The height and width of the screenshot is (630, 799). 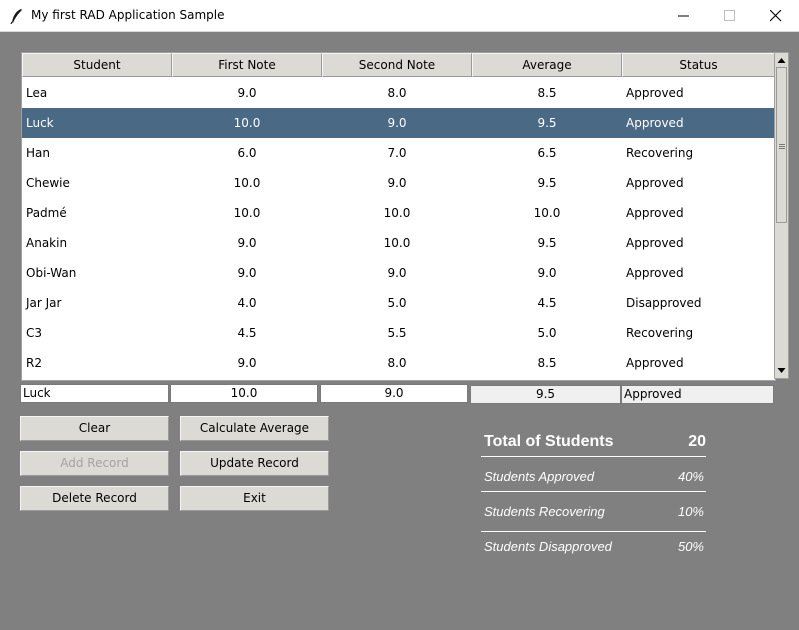 What do you see at coordinates (394, 393) in the screenshot?
I see `second-note-field: 9.0` at bounding box center [394, 393].